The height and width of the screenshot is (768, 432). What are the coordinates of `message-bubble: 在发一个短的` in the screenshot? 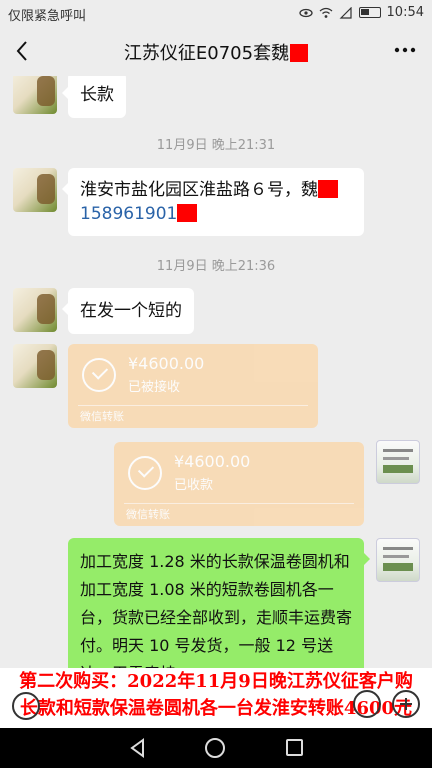 It's located at (128, 311).